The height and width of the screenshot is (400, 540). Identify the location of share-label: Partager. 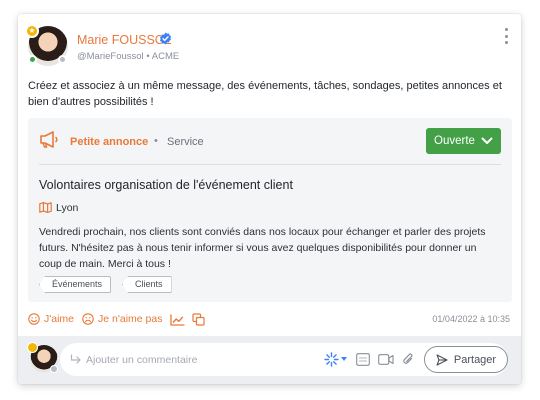
(475, 359).